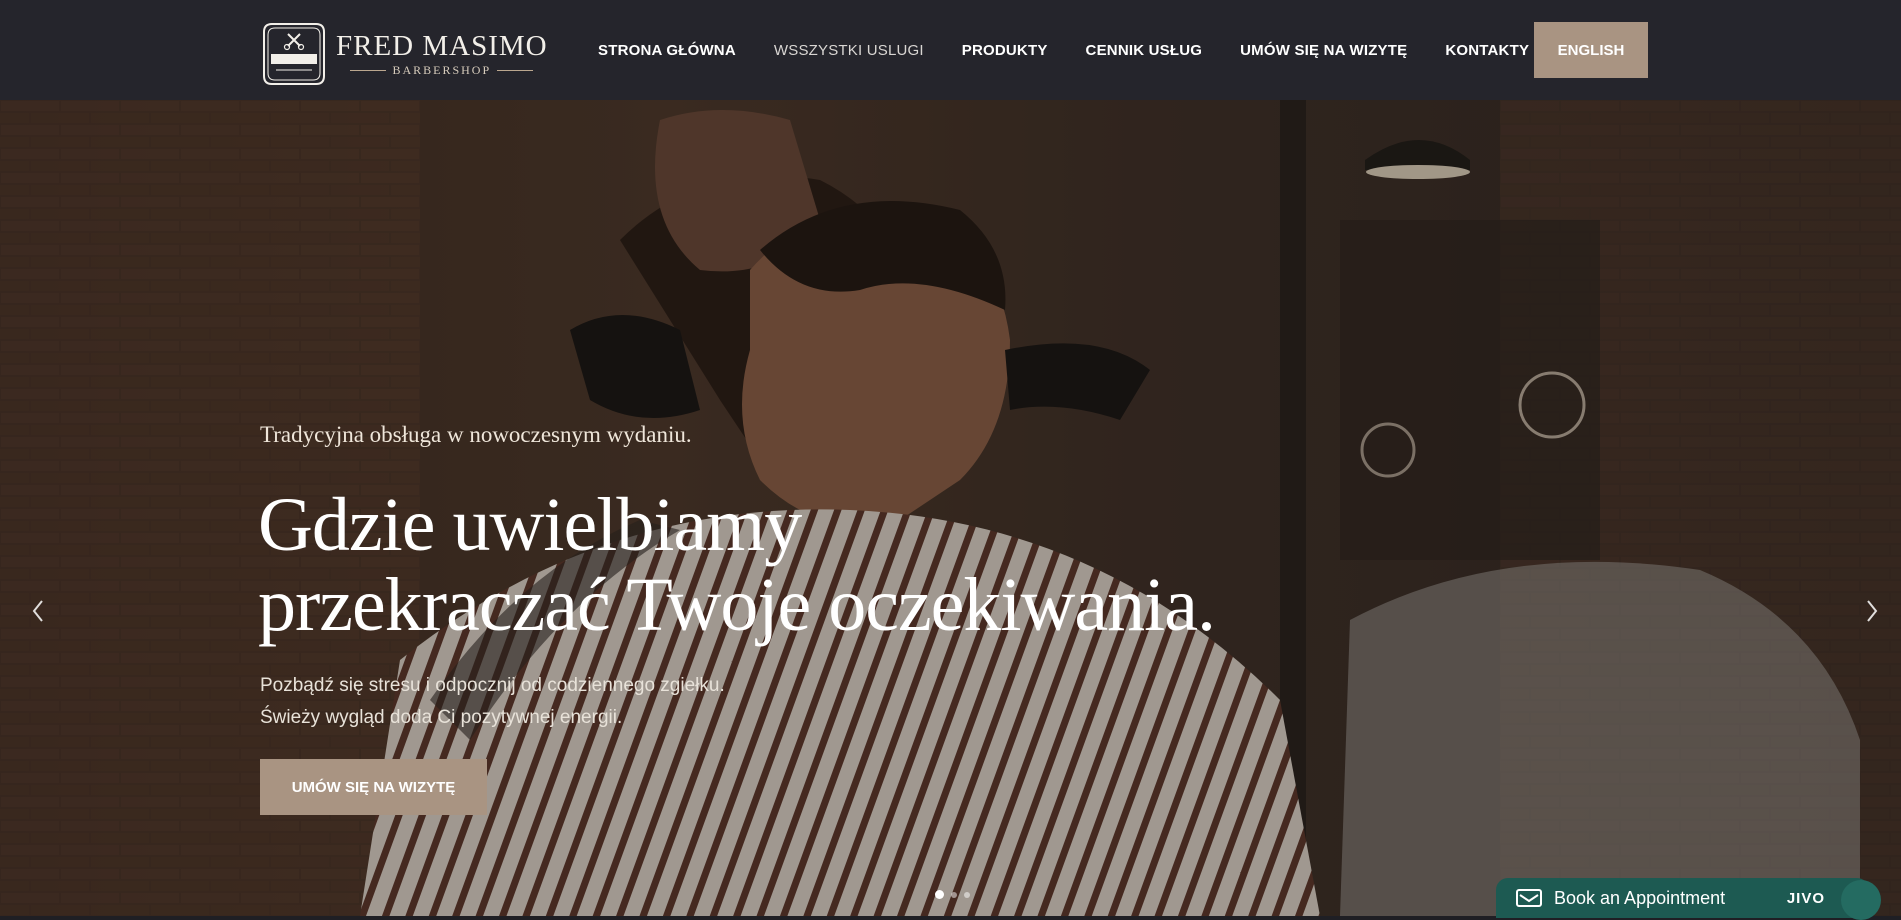  Describe the element at coordinates (1144, 50) in the screenshot. I see `nav-item-pricing: CENNIK USŁUG` at that location.